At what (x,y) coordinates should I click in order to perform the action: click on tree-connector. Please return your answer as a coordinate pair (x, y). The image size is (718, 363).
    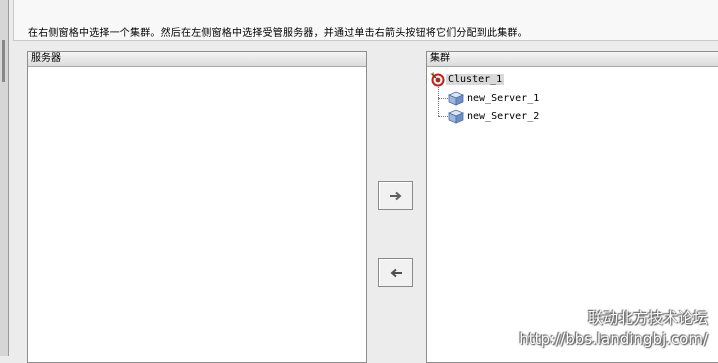
    Looking at the image, I should click on (438, 101).